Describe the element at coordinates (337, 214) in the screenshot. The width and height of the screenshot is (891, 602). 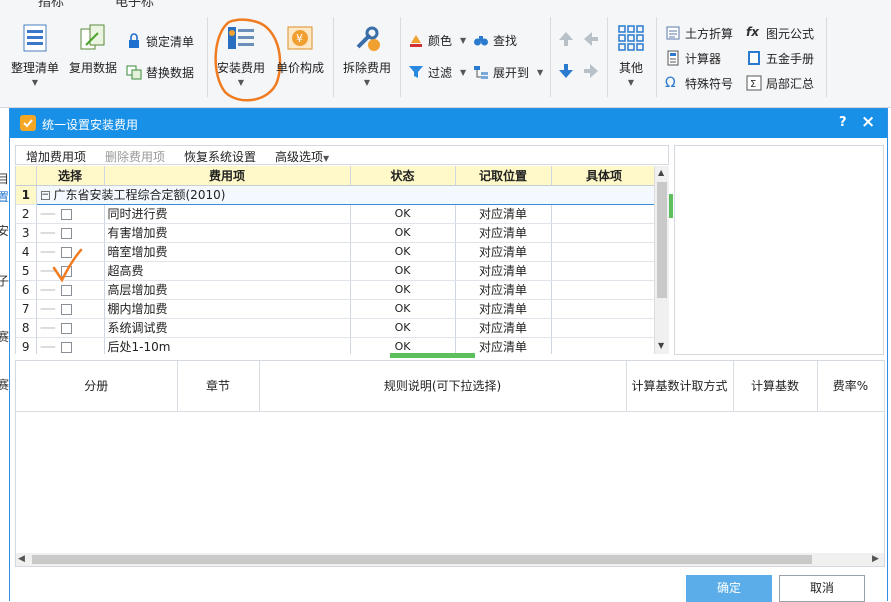
I see `fee-row: 2 ── 同时进行费 OK 对应清单` at that location.